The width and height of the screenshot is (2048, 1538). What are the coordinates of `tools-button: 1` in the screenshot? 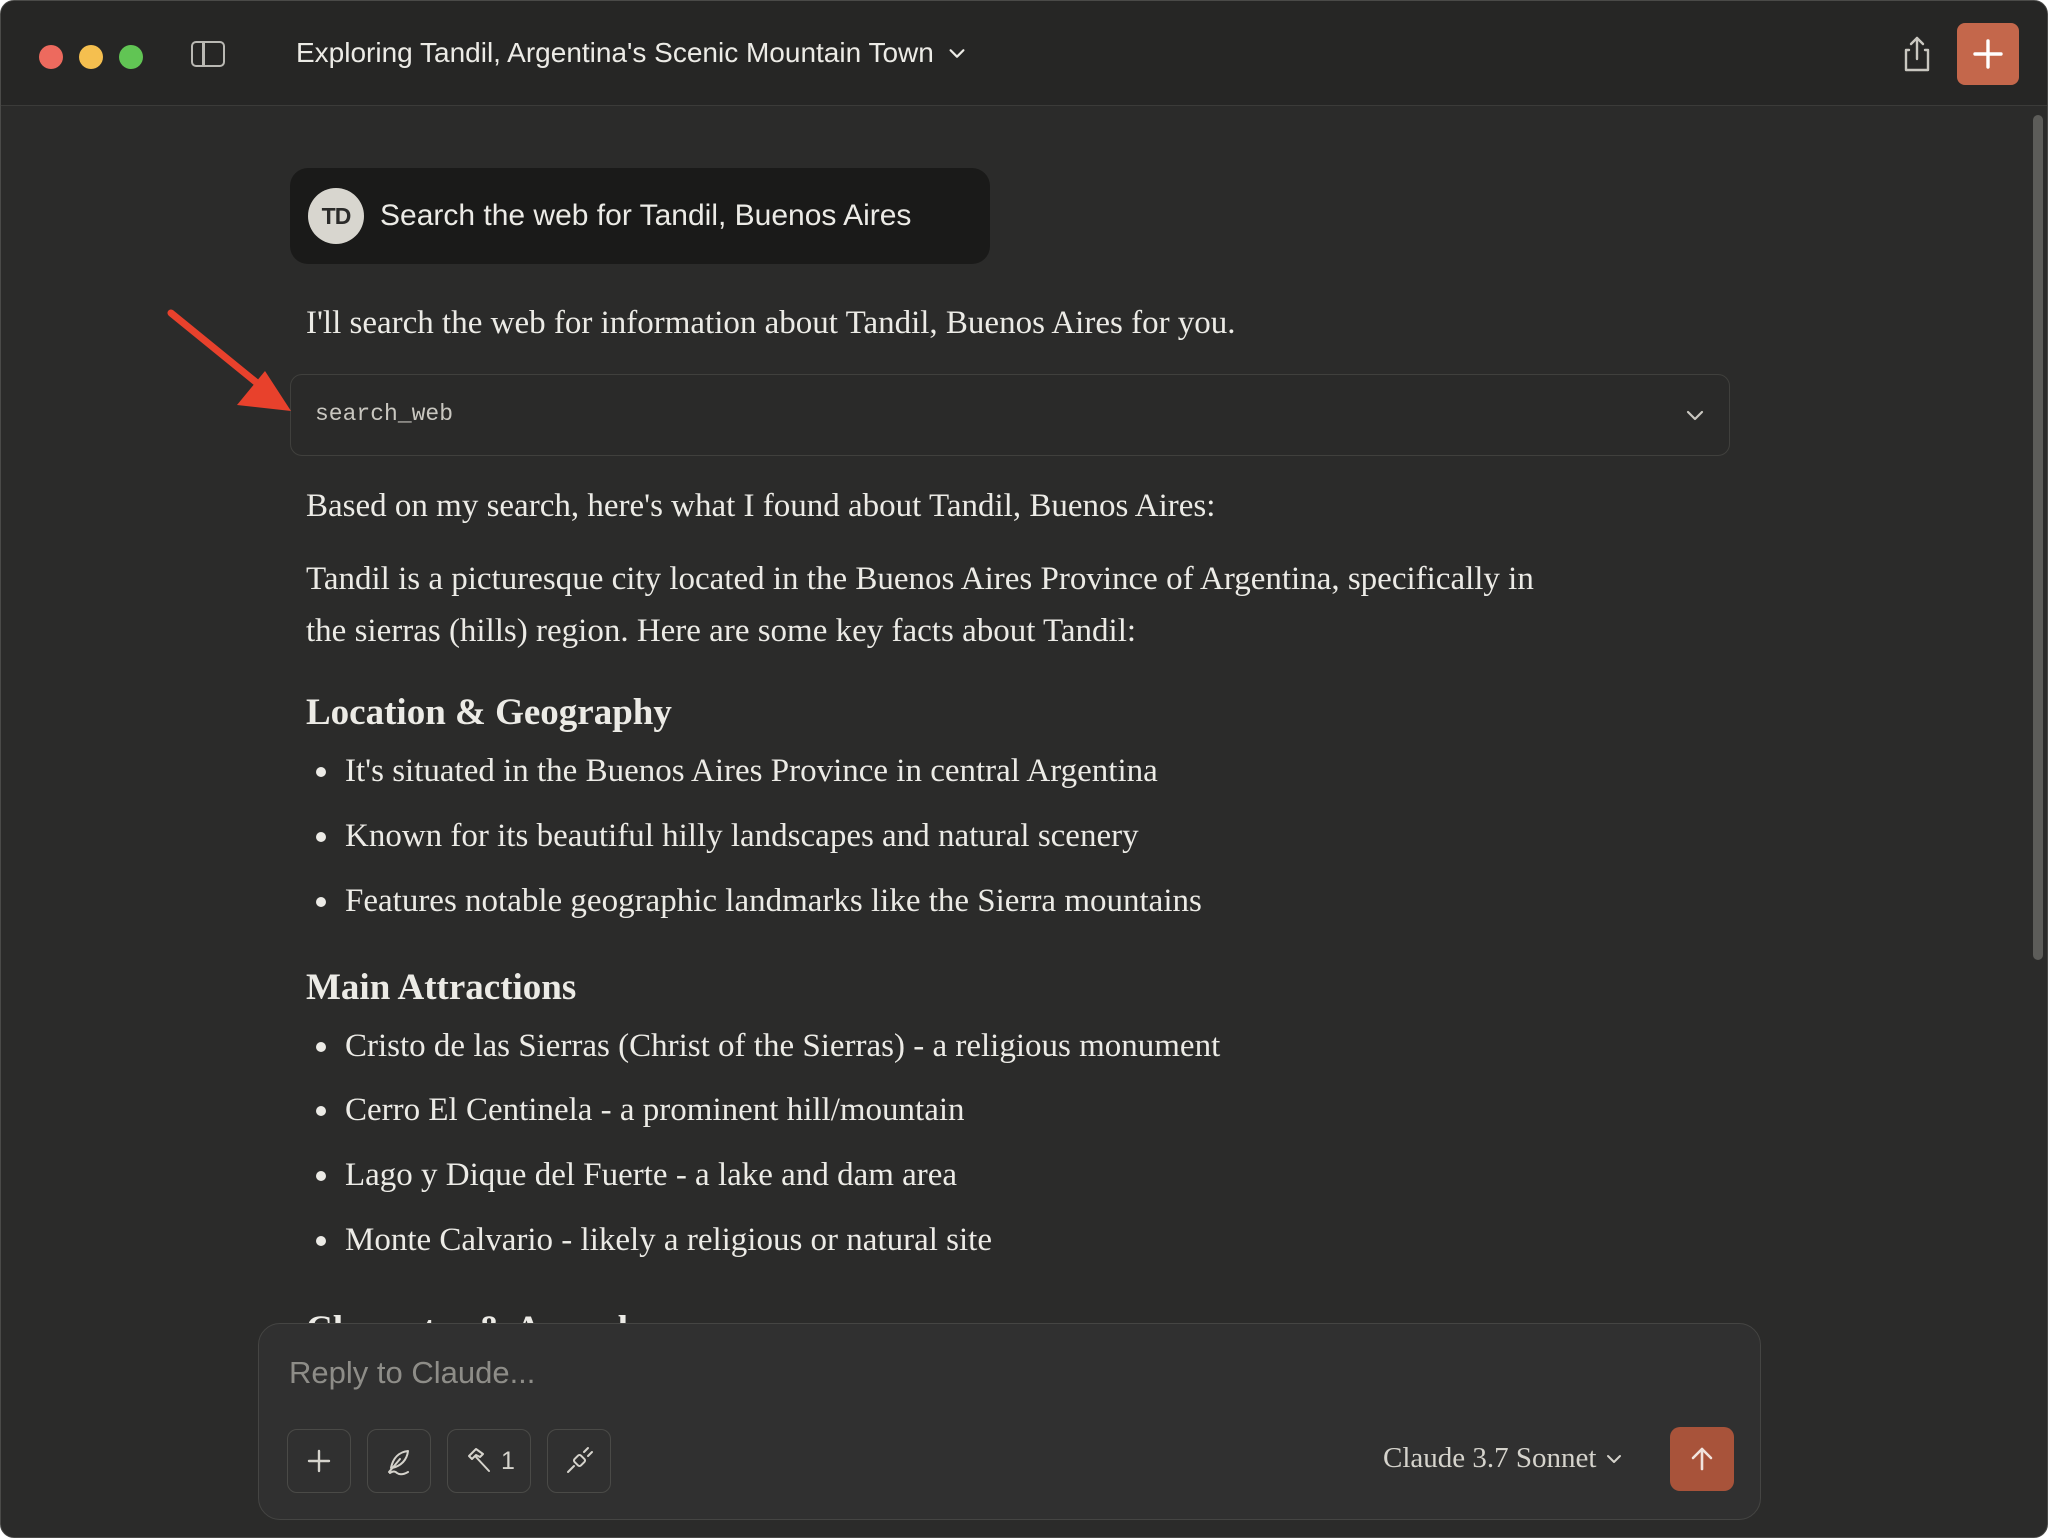 It's located at (489, 1461).